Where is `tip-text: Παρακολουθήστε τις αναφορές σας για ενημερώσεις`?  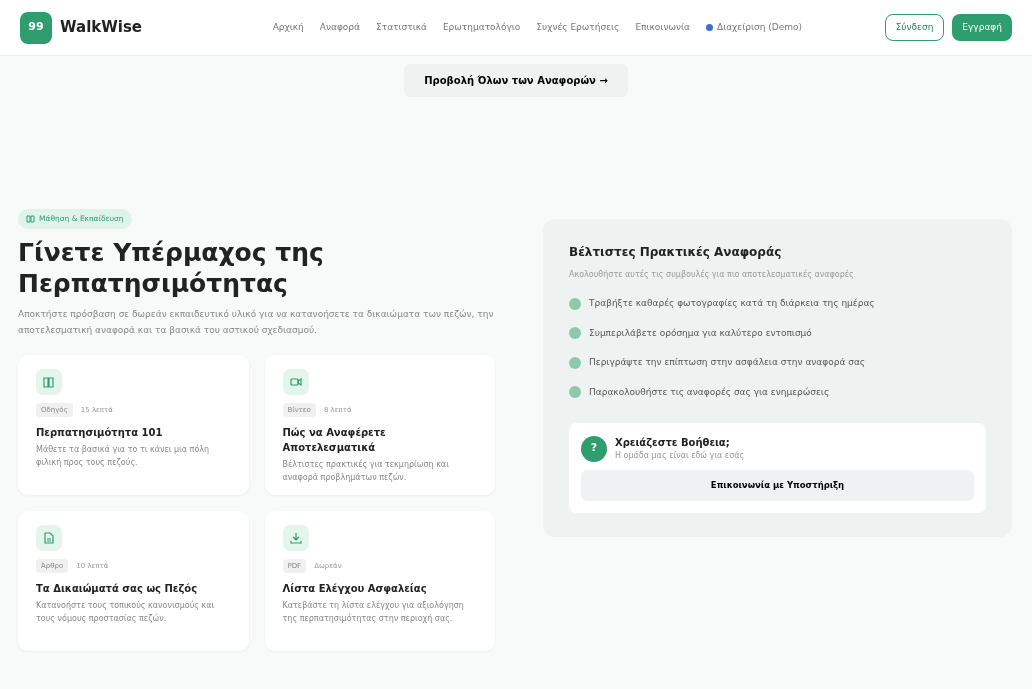 tip-text: Παρακολουθήστε τις αναφορές σας για ενημερώσεις is located at coordinates (709, 392).